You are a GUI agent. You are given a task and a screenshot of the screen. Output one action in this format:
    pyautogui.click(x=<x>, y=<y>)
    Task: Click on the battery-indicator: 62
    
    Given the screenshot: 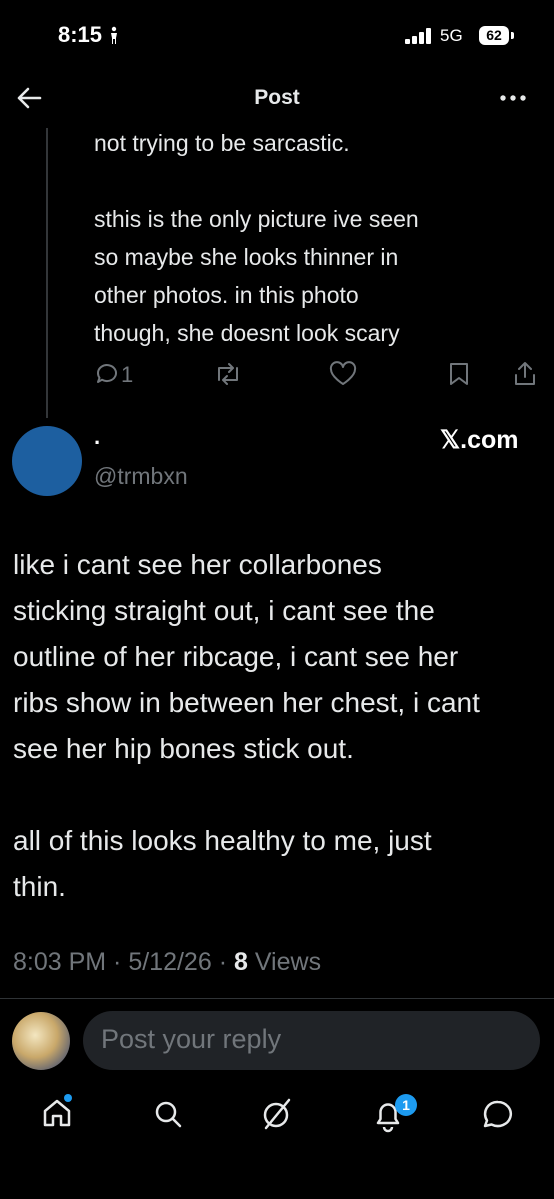 What is the action you would take?
    pyautogui.click(x=494, y=35)
    